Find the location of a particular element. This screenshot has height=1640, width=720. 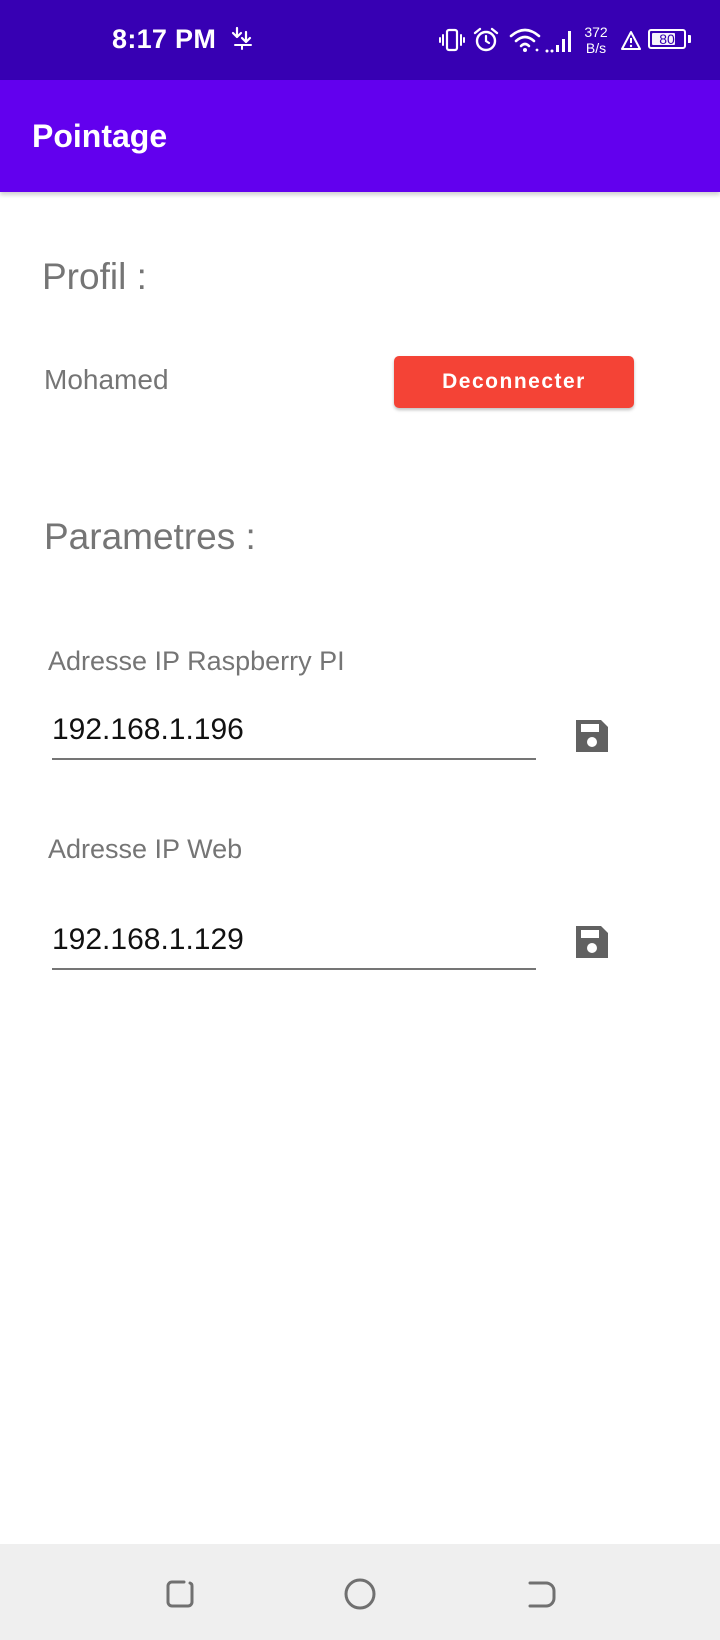

download-icon is located at coordinates (244, 41).